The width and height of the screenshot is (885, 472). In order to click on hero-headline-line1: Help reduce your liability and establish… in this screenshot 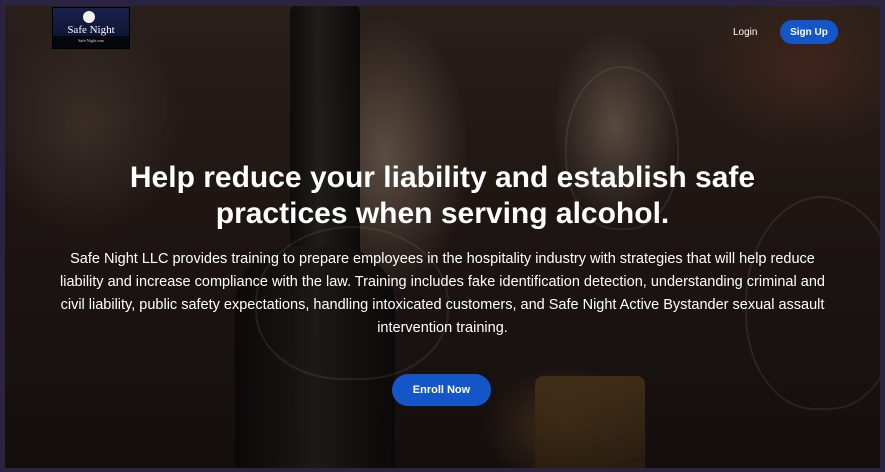, I will do `click(442, 177)`.